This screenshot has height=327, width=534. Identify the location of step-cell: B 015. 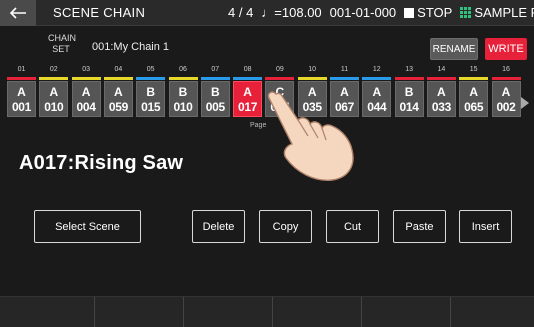
(151, 99).